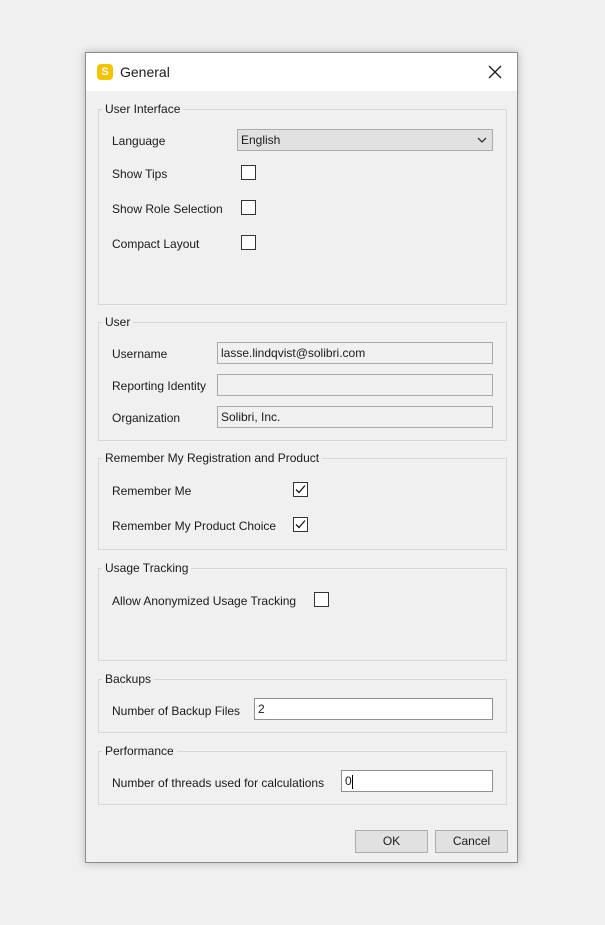  I want to click on show-tips-checkbox, so click(248, 172).